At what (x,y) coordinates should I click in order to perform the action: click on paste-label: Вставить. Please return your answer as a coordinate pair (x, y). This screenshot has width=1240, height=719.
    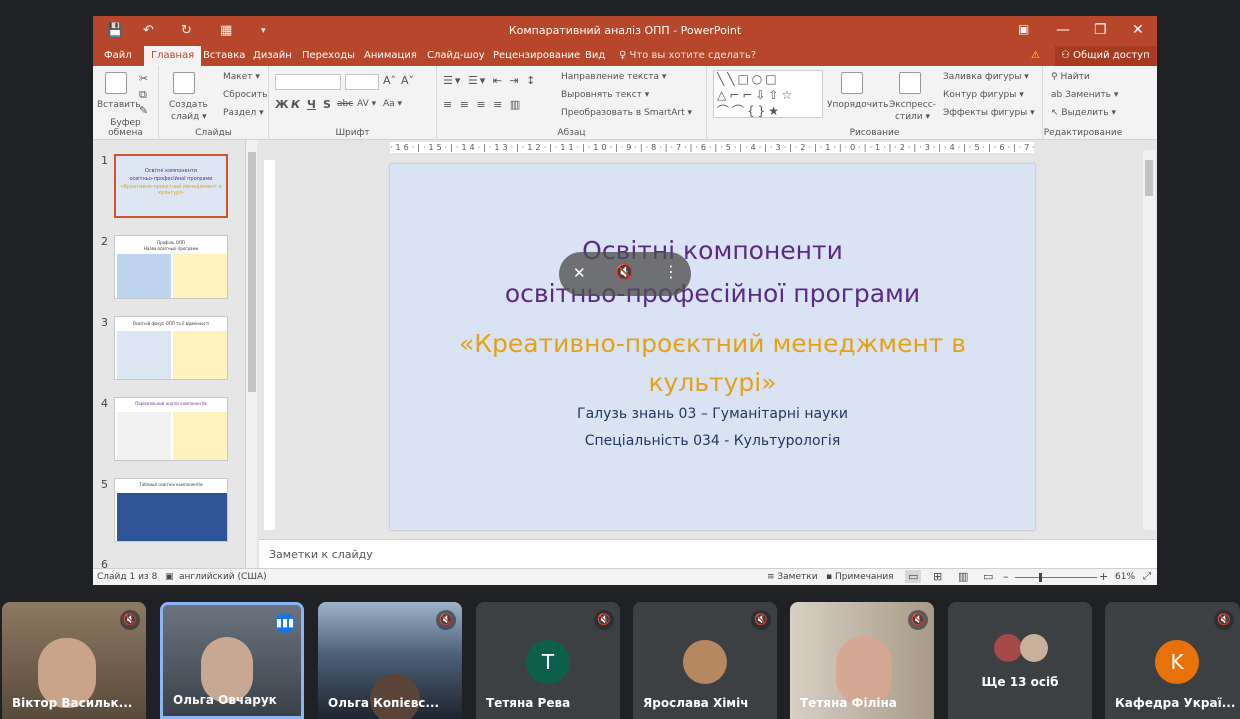
    Looking at the image, I should click on (119, 105).